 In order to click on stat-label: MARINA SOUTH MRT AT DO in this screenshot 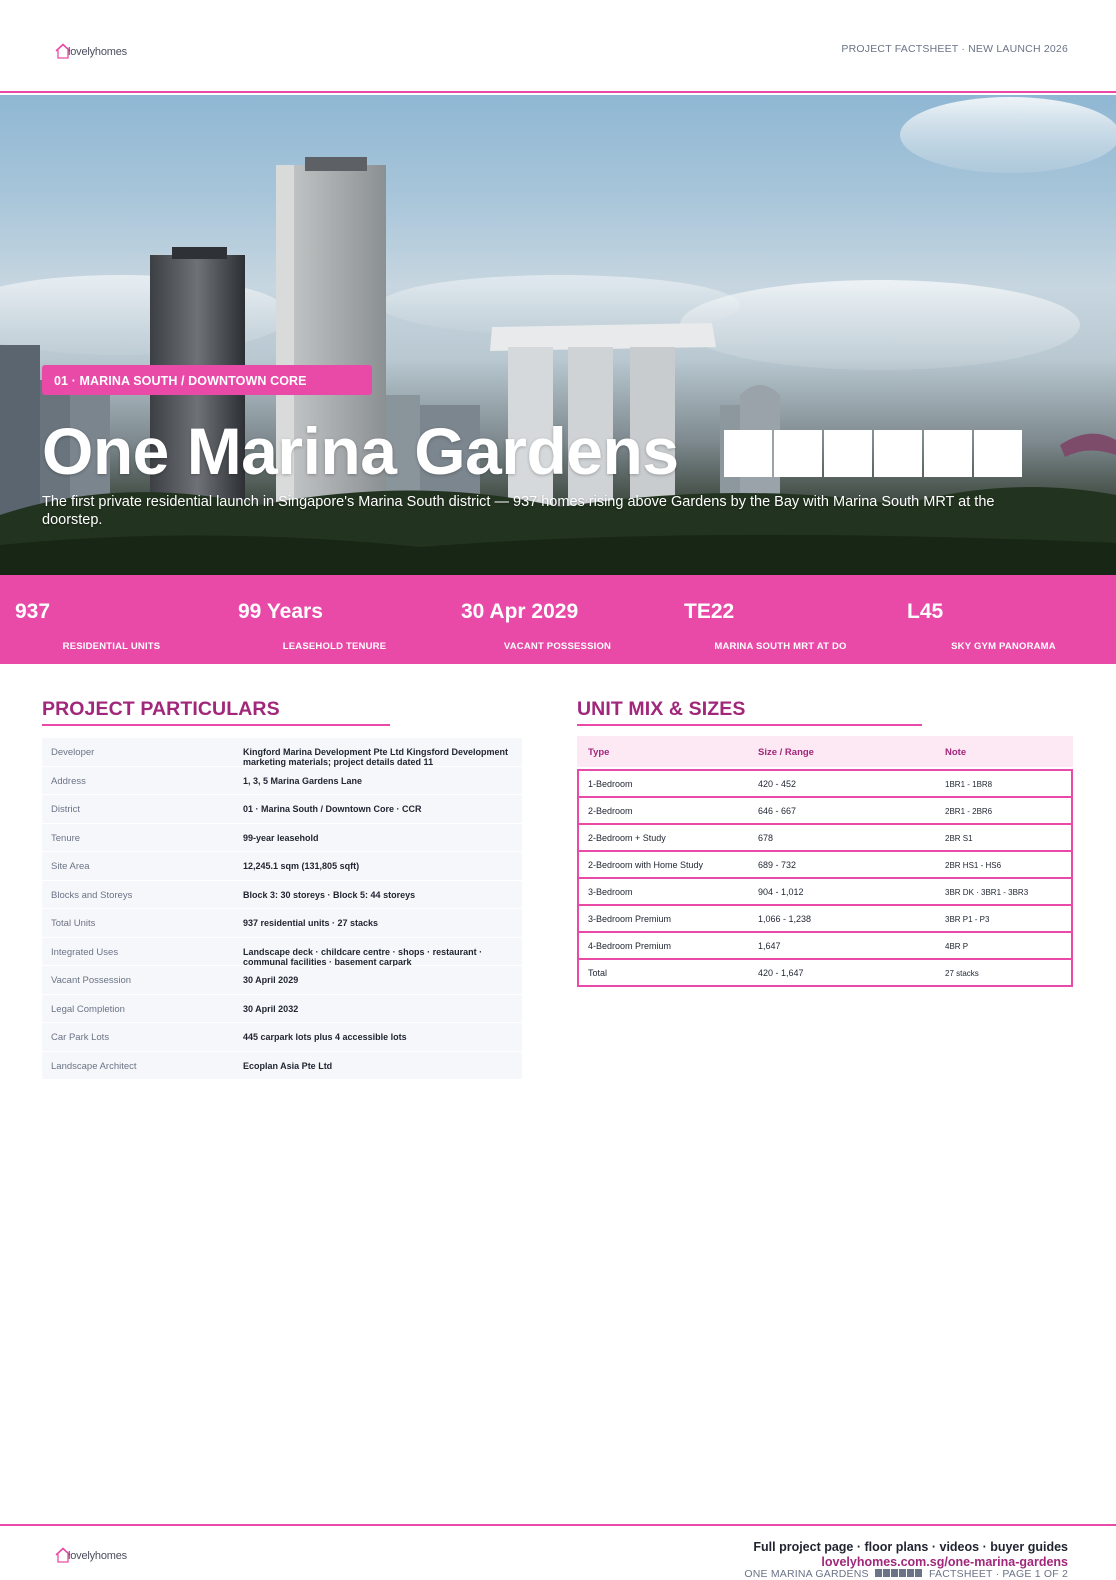, I will do `click(780, 646)`.